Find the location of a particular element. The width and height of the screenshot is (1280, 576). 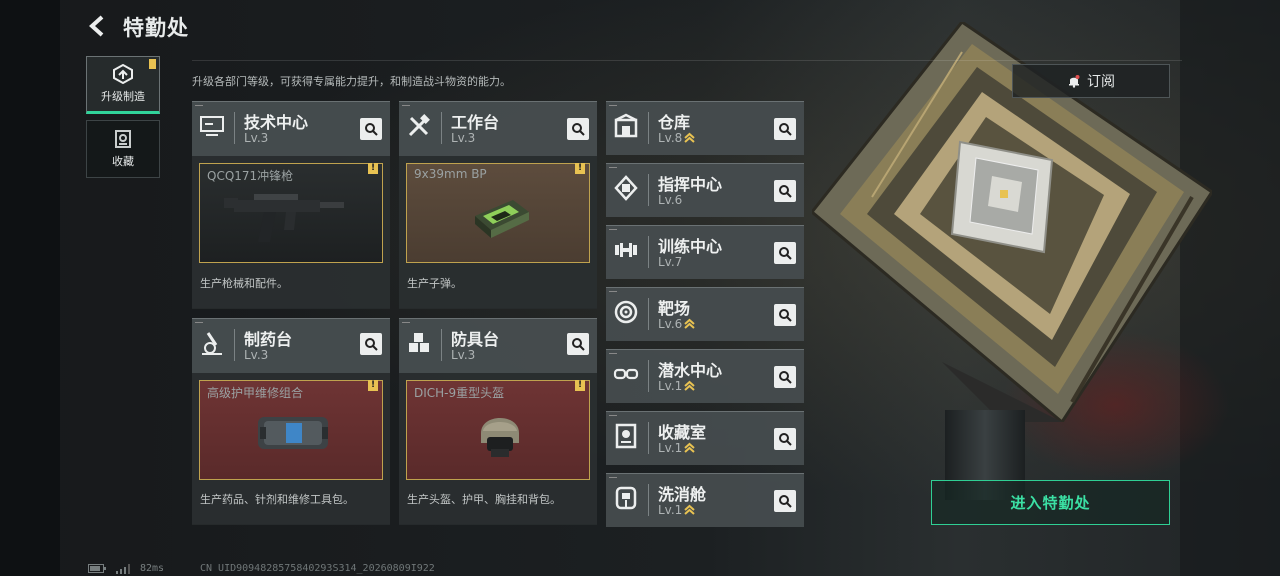

facility-name: 防具台 is located at coordinates (475, 339).